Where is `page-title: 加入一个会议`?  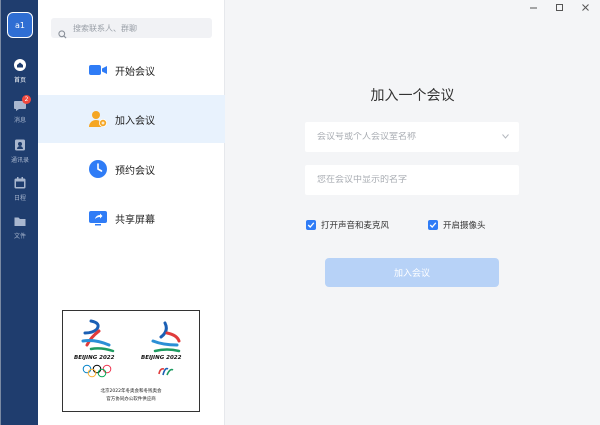 page-title: 加入一个会议 is located at coordinates (412, 96).